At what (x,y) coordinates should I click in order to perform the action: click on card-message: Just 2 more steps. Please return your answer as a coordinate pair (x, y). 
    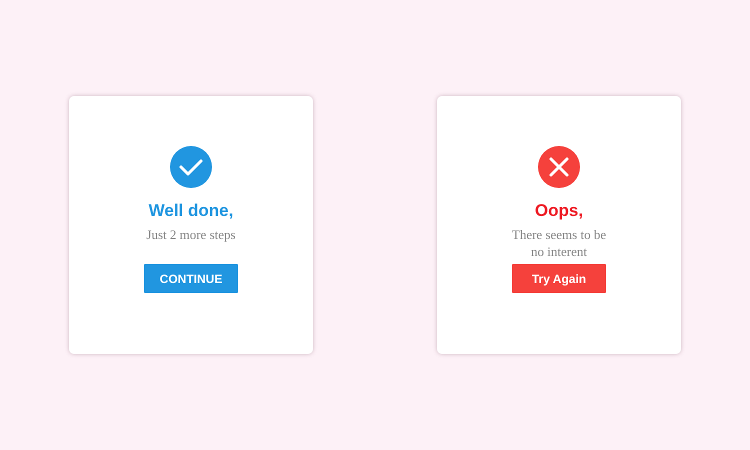
    Looking at the image, I should click on (191, 235).